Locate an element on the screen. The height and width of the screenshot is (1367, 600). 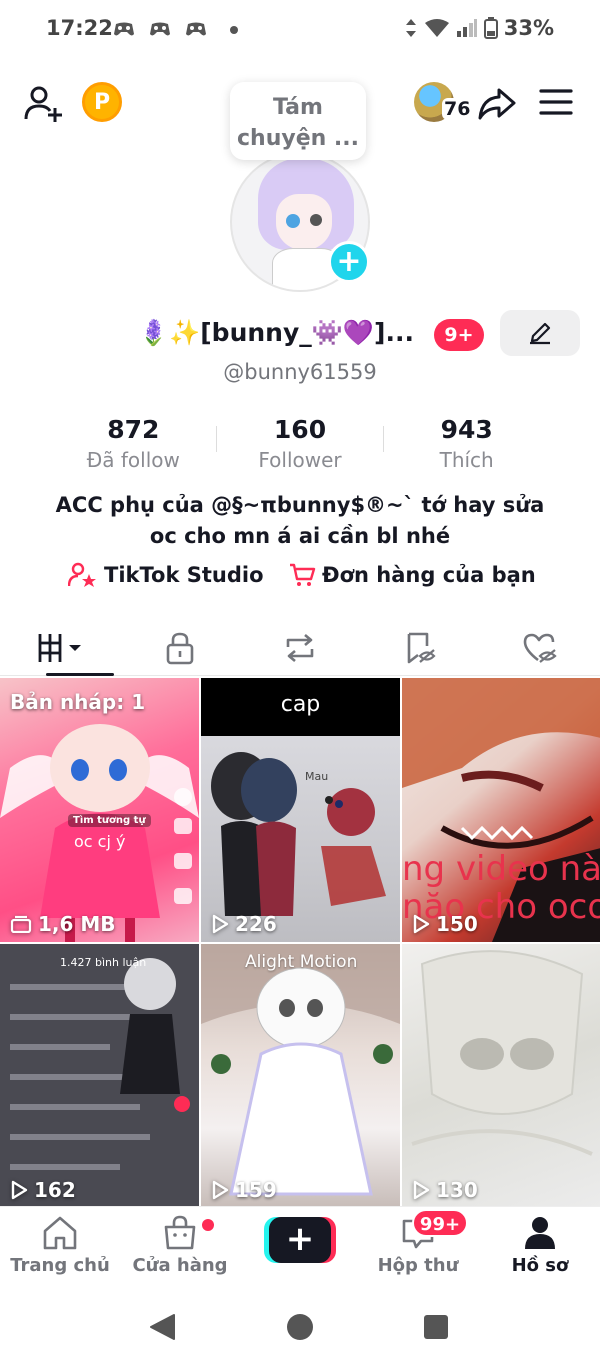
stat-value: 943 is located at coordinates (466, 429).